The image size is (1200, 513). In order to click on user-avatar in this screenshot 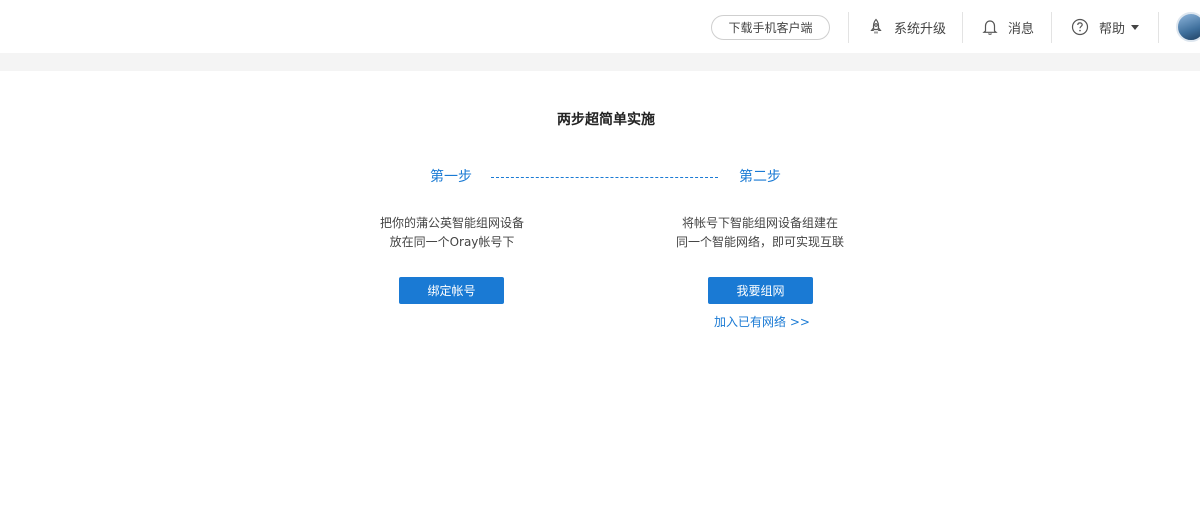, I will do `click(1188, 27)`.